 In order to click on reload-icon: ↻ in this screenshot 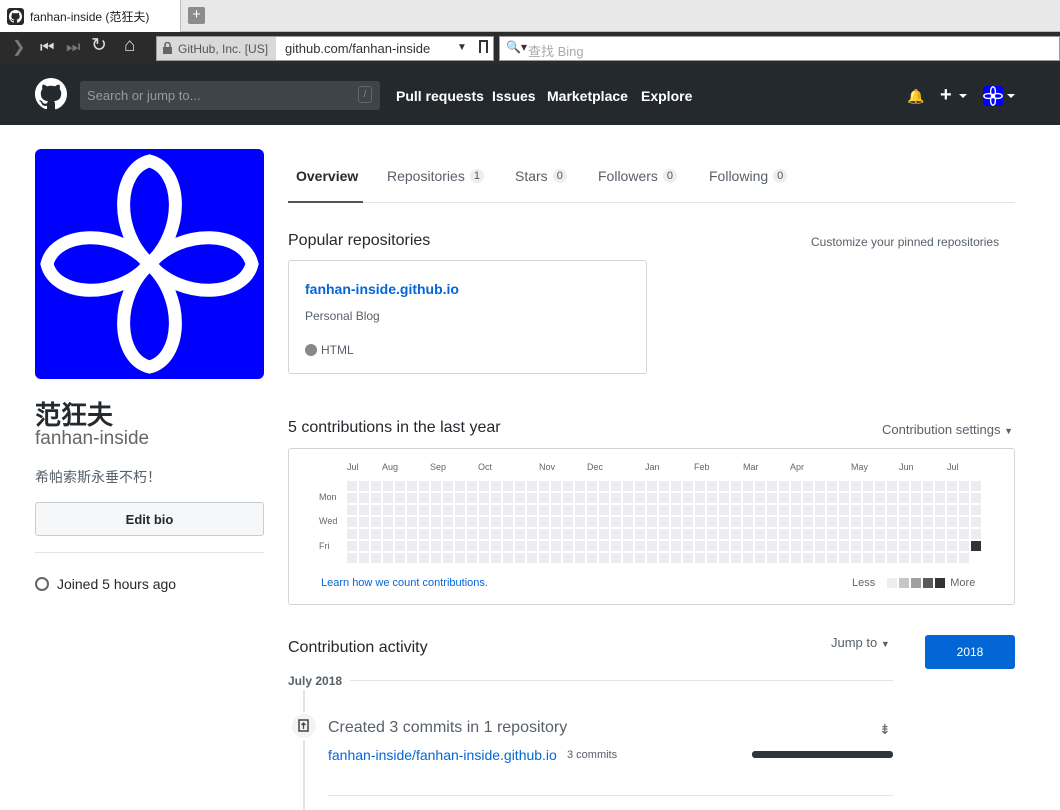, I will do `click(99, 45)`.